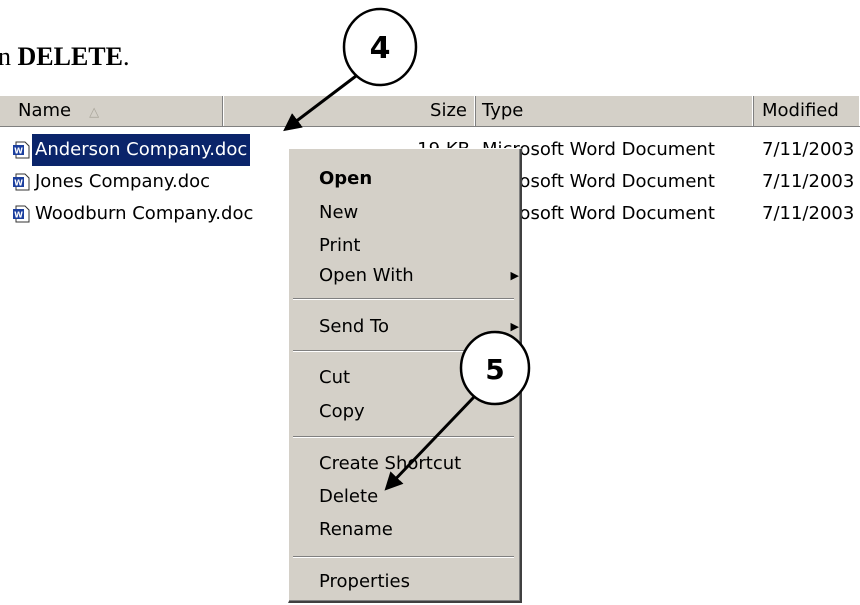  I want to click on column-header-type: Type, so click(615, 111).